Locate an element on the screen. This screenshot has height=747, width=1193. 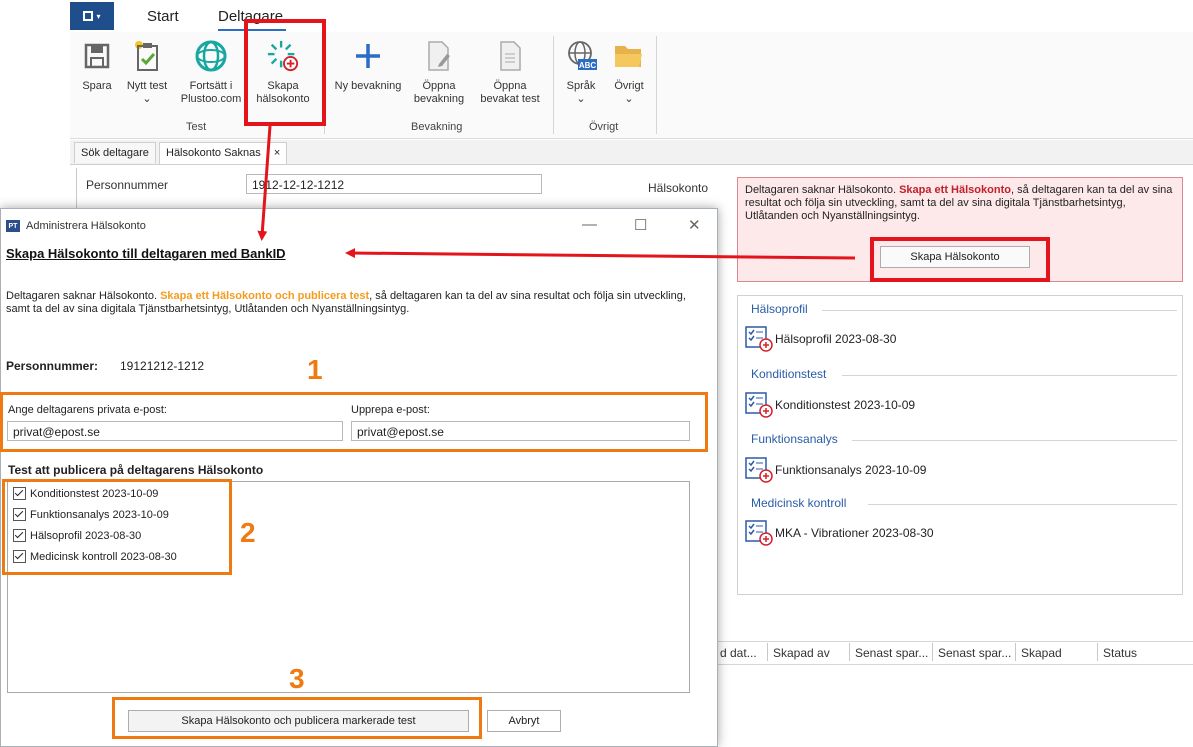
annotation-arrows is located at coordinates (556, 192).